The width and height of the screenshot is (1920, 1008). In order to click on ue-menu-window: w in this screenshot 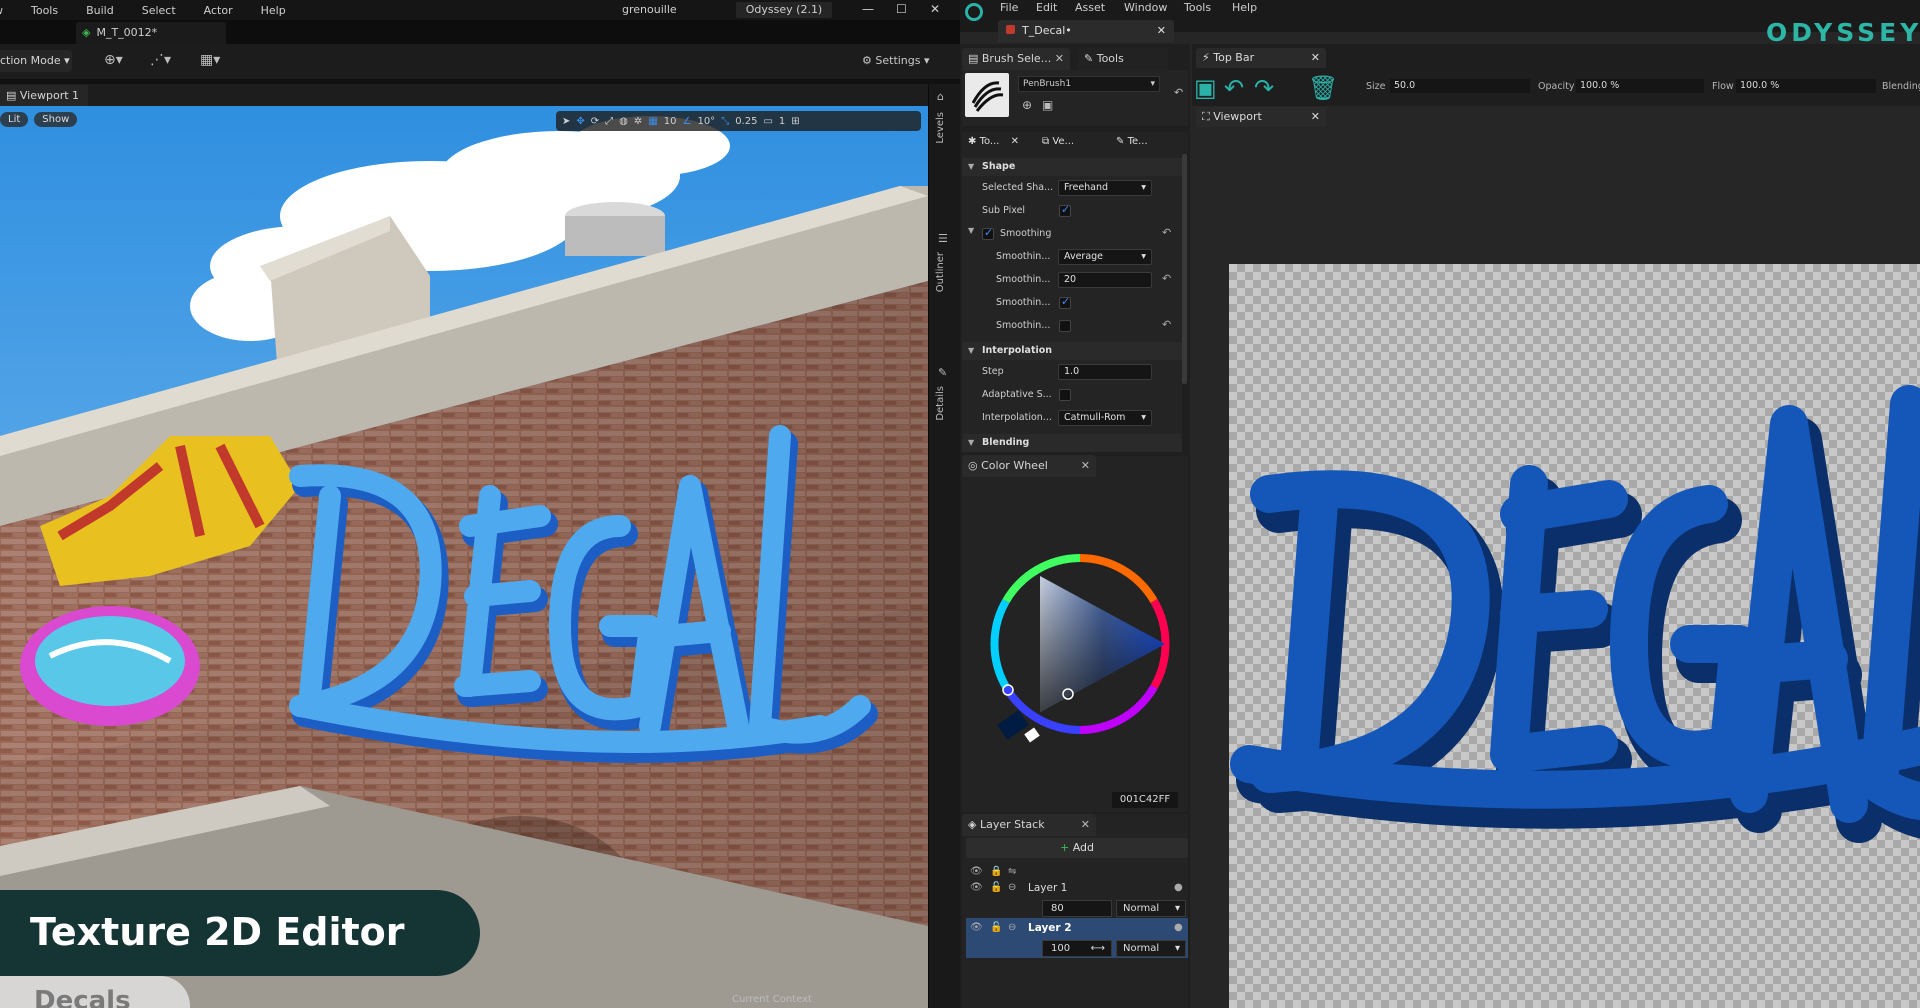, I will do `click(8, 10)`.